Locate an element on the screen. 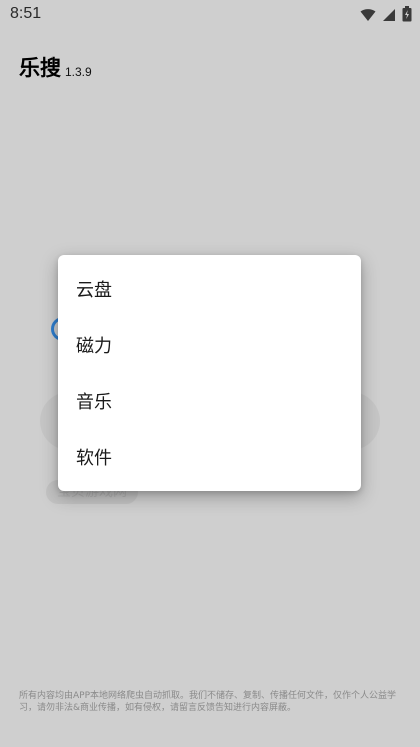  menu-item-label: 磁力 is located at coordinates (94, 346).